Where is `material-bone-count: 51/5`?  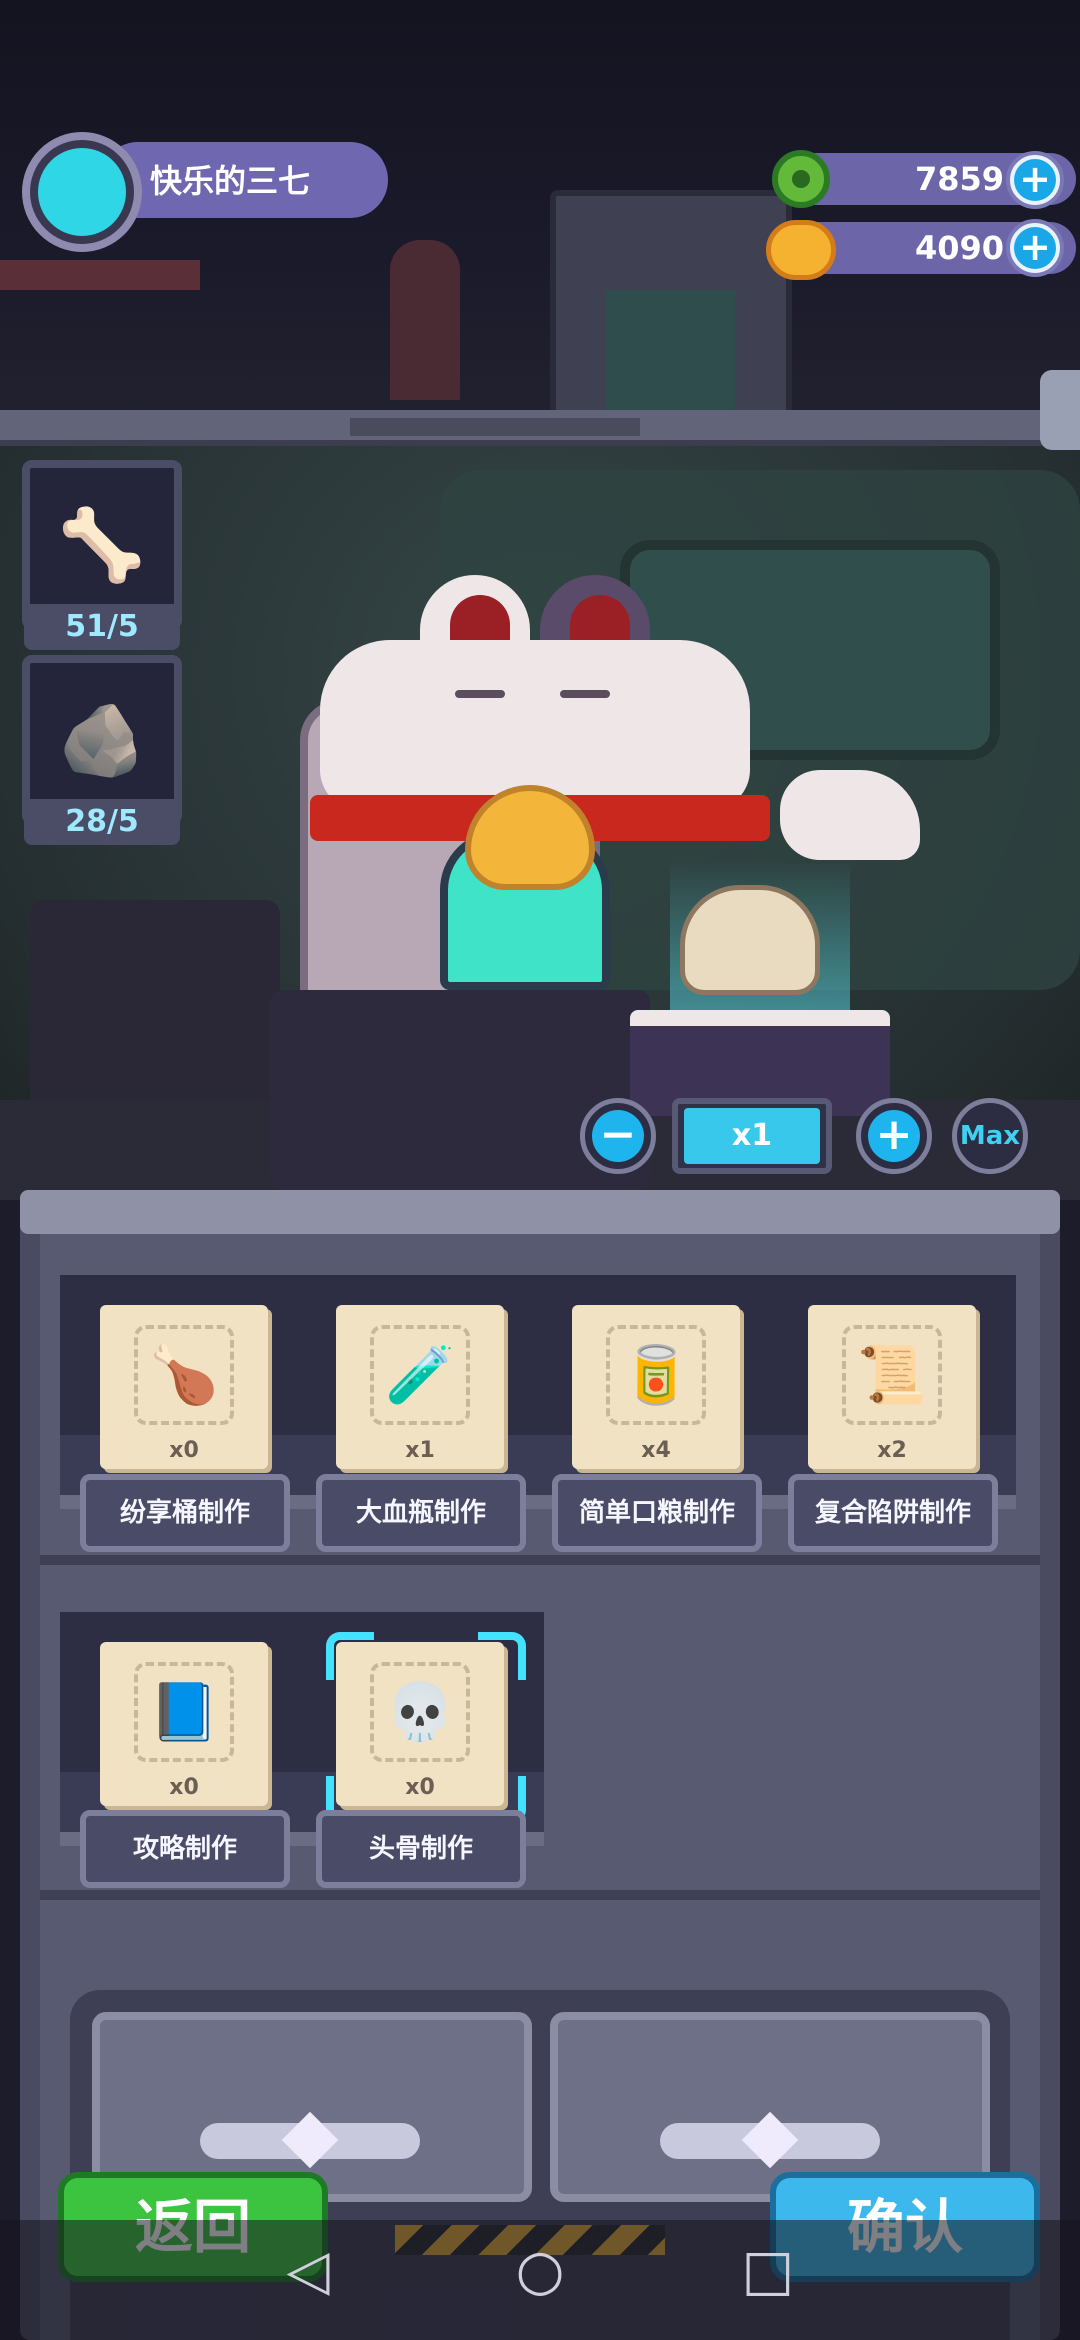 material-bone-count: 51/5 is located at coordinates (102, 627).